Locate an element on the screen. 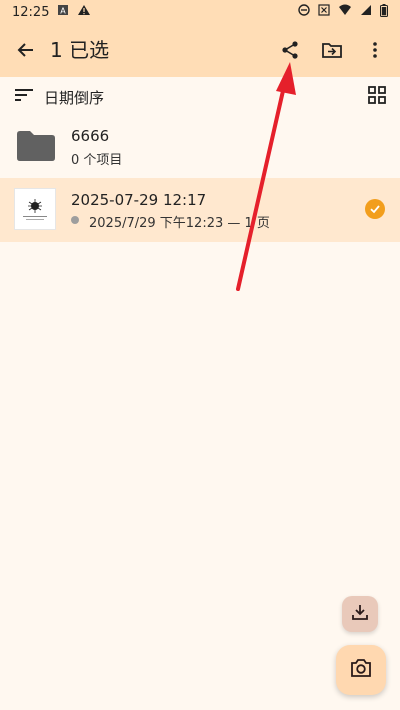  list-item-document: 2025-07-29 12:17 2025/7/29 下午12:23 — 1 页 is located at coordinates (200, 210).